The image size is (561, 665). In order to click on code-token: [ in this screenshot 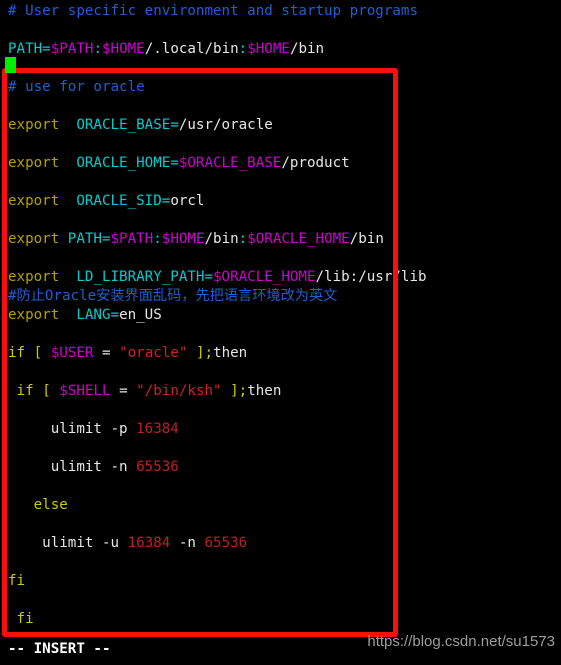, I will do `click(38, 353)`.